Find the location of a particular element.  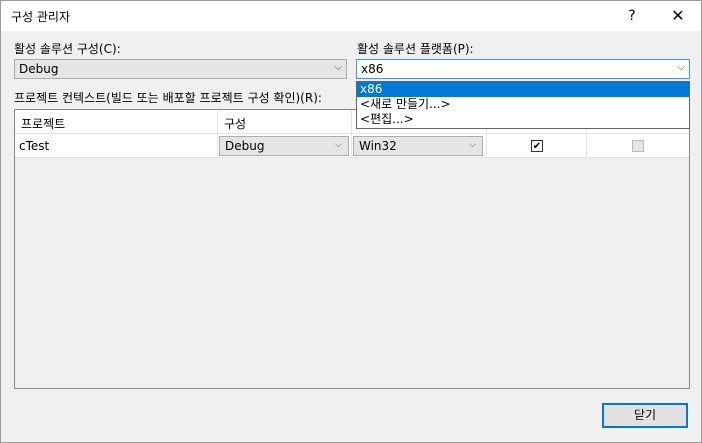

deploy-checkbox is located at coordinates (638, 146).